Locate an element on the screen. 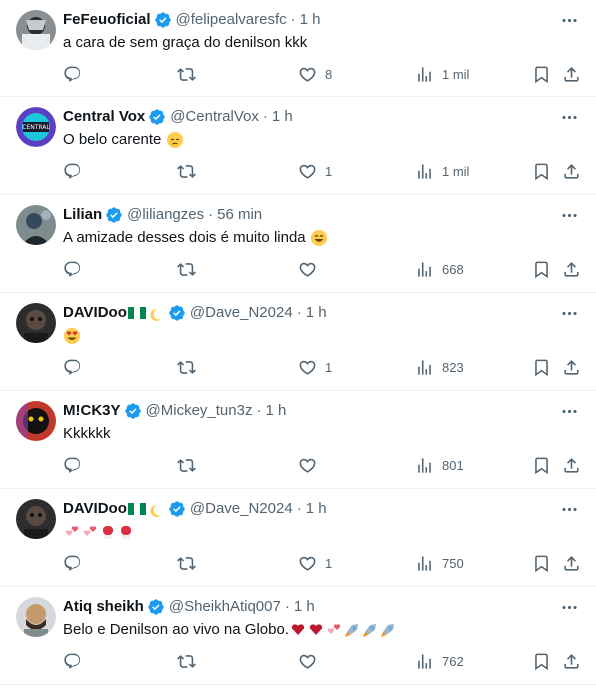  author-name: Atiq sheikh is located at coordinates (103, 607).